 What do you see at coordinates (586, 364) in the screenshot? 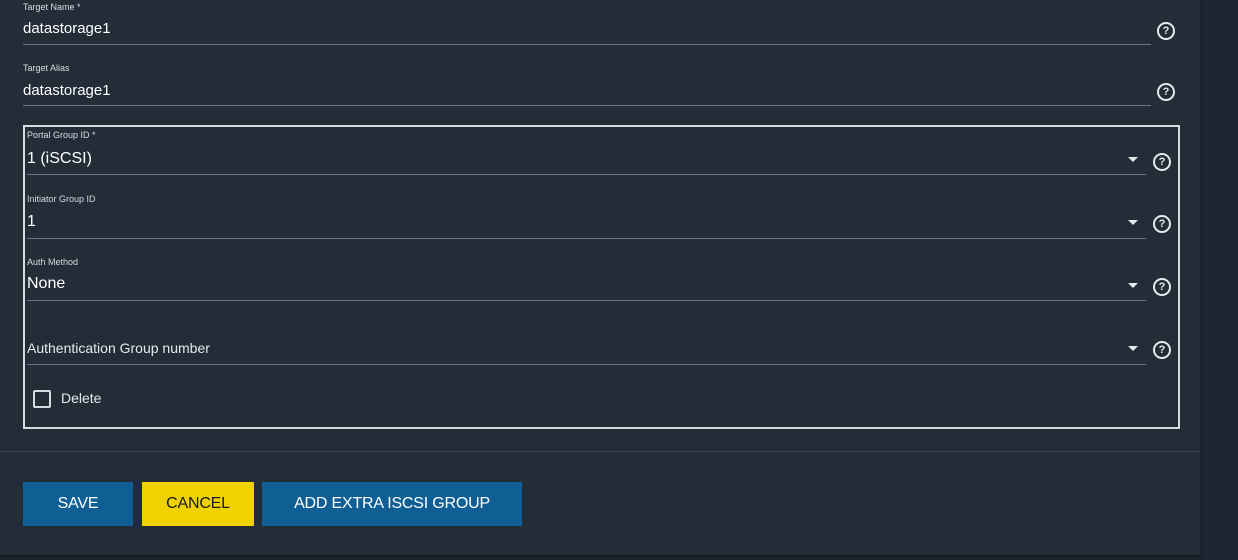
I see `auth-group-underline` at bounding box center [586, 364].